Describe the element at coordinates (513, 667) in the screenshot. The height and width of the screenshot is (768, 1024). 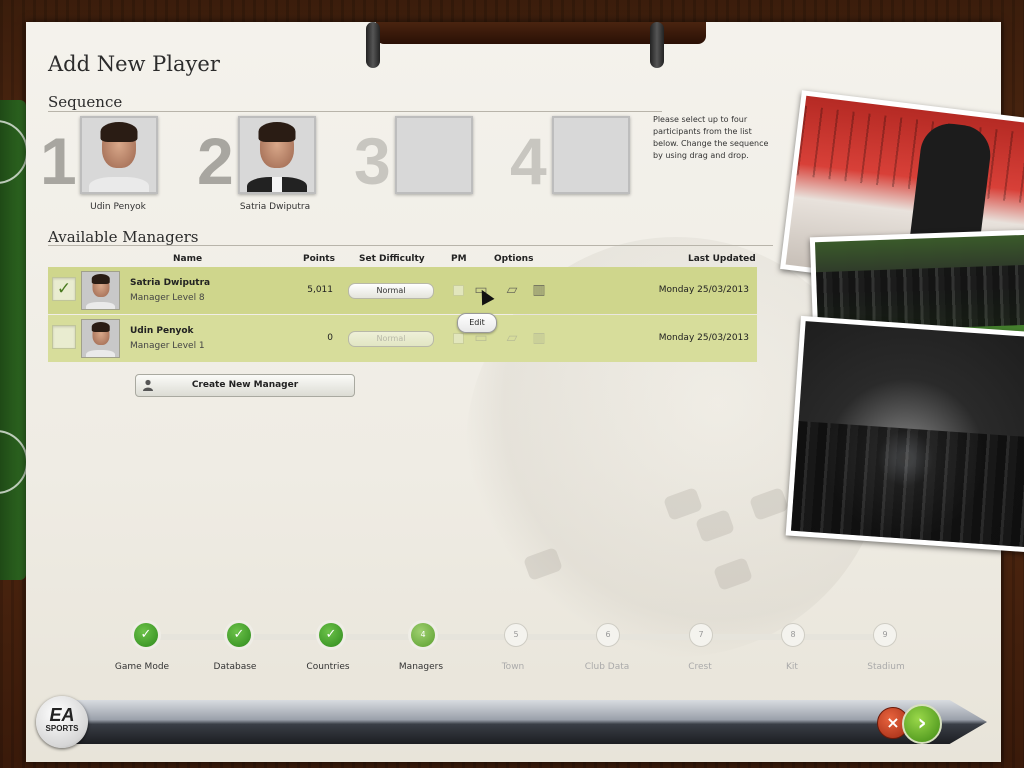
I see `step-label: Town` at that location.